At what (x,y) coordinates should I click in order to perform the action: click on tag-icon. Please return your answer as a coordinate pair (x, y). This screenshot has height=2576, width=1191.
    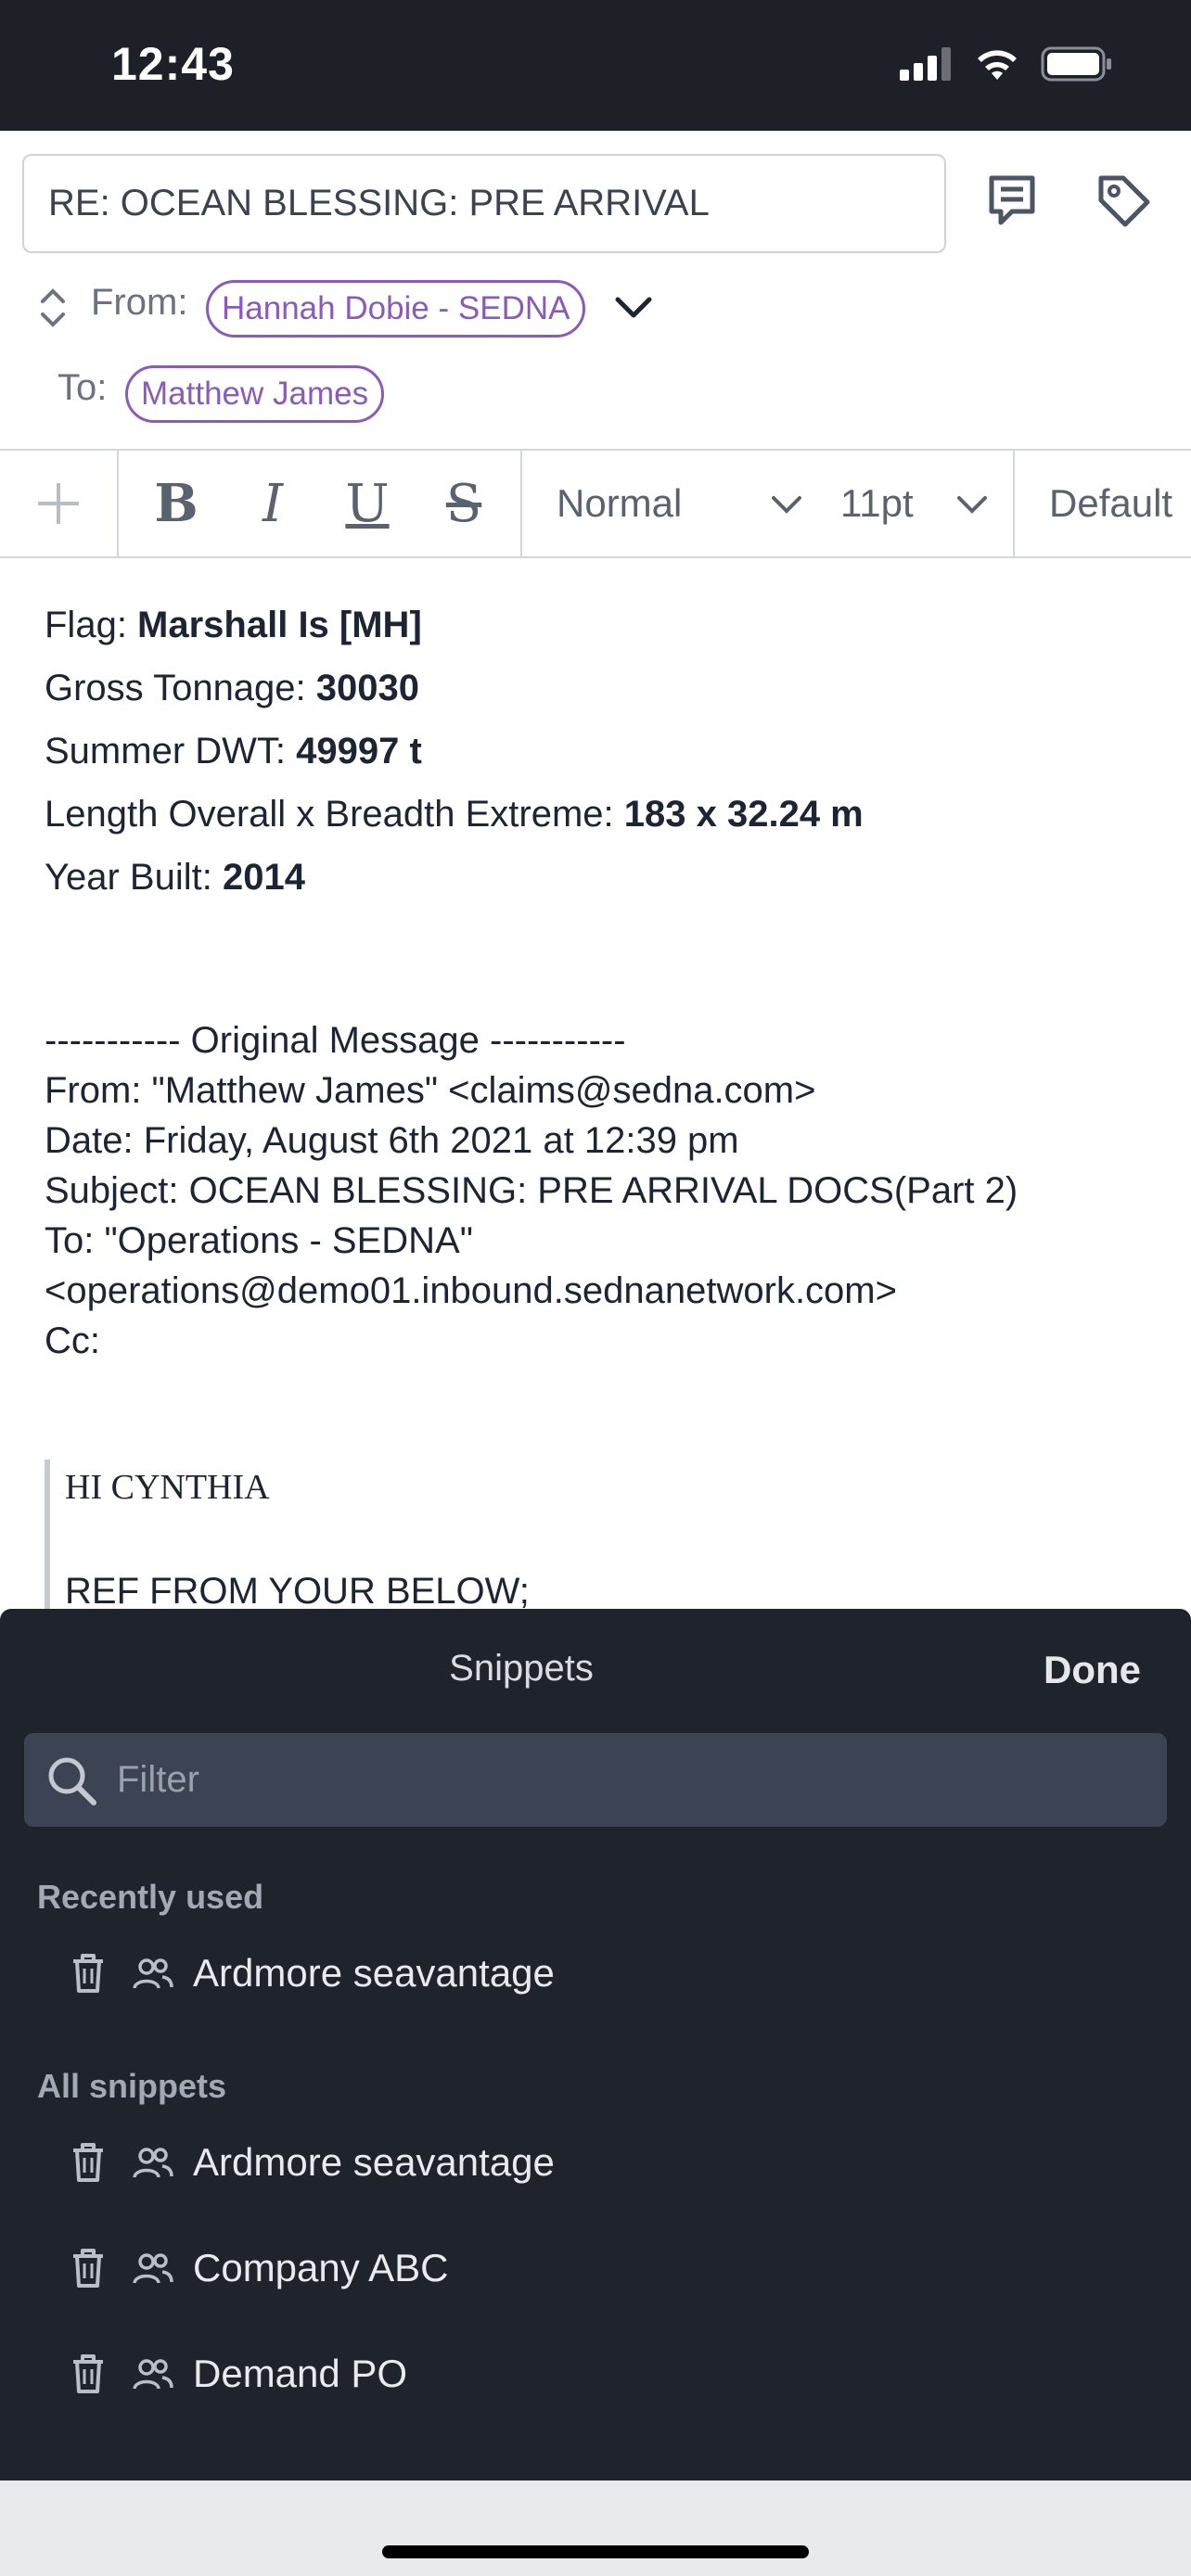
    Looking at the image, I should click on (1123, 201).